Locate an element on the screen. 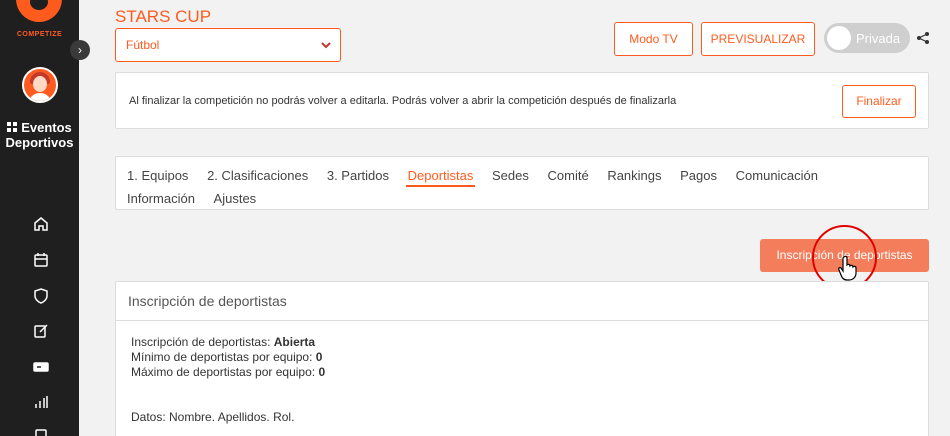  min-line: Mínimo de deportistas por equipo: 0 is located at coordinates (227, 357).